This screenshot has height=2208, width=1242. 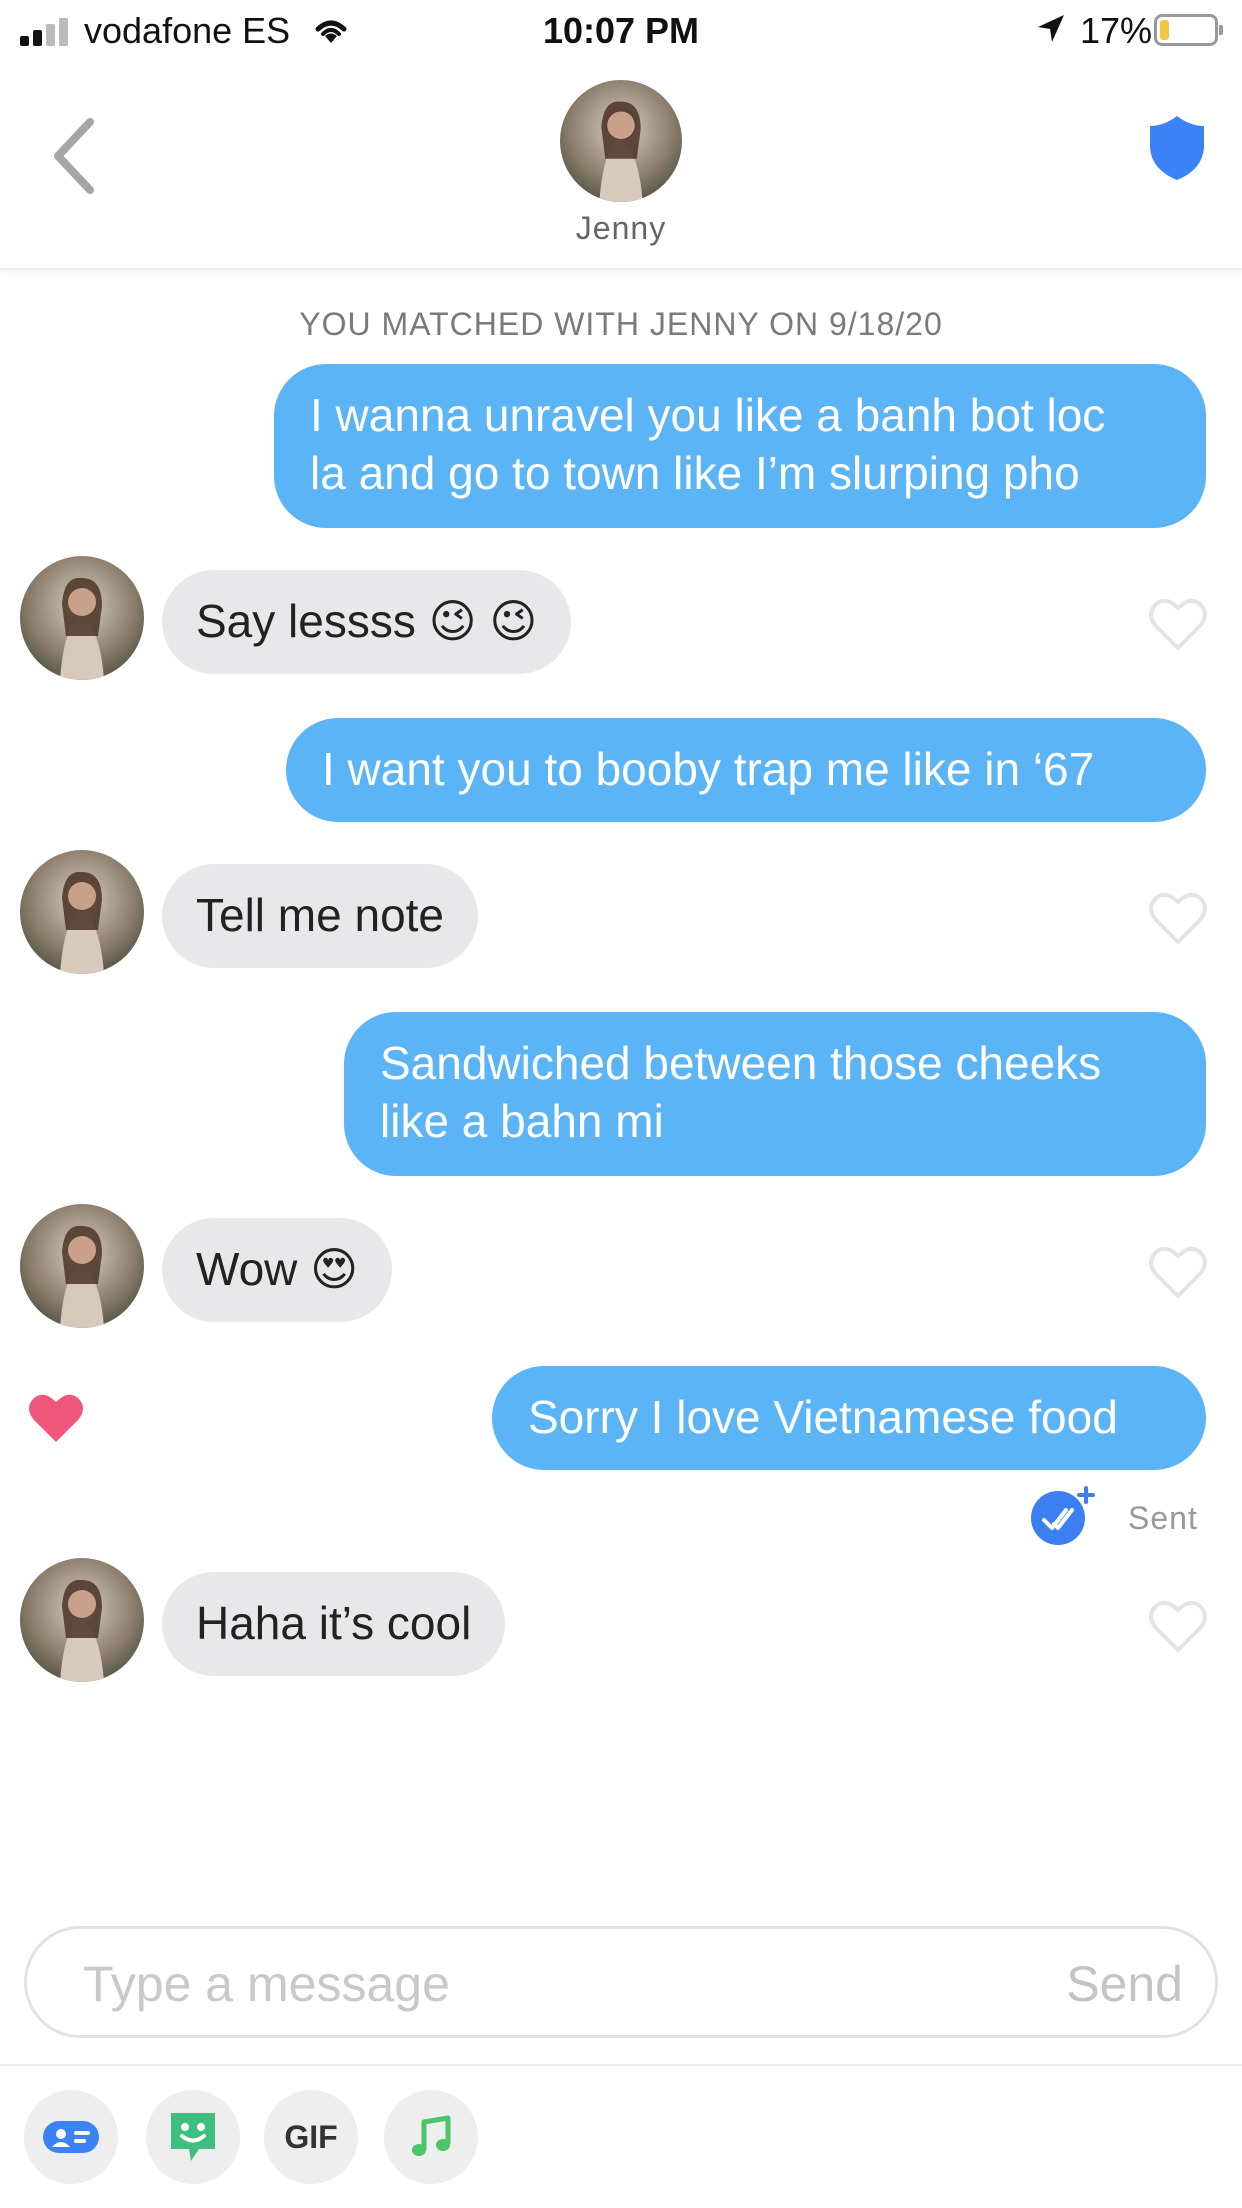 I want to click on message-text: Tell me note, so click(x=320, y=915).